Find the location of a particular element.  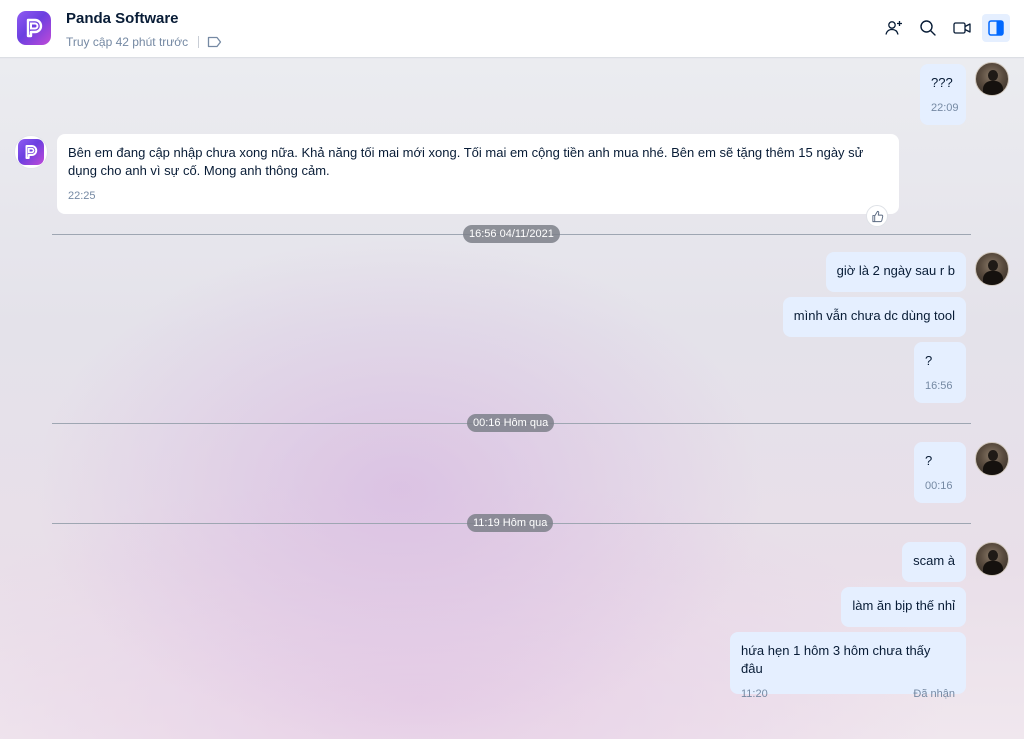

message-bubble: giờ là 2 ngày sau r b is located at coordinates (895, 272).